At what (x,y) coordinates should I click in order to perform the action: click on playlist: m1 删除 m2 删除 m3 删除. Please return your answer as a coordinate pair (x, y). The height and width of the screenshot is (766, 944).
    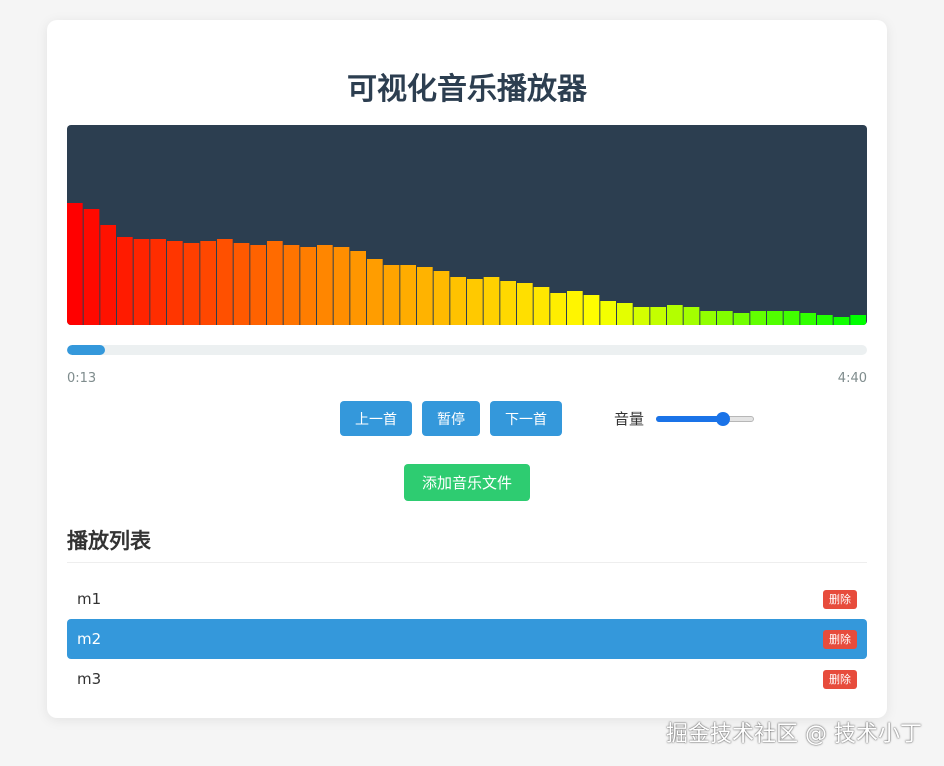
    Looking at the image, I should click on (467, 639).